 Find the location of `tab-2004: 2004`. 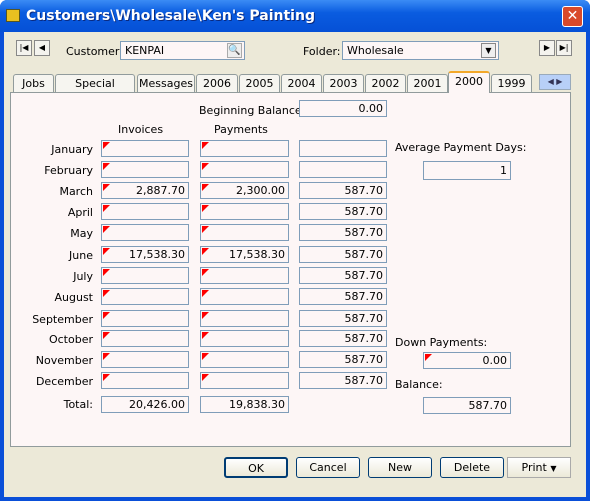

tab-2004: 2004 is located at coordinates (301, 83).